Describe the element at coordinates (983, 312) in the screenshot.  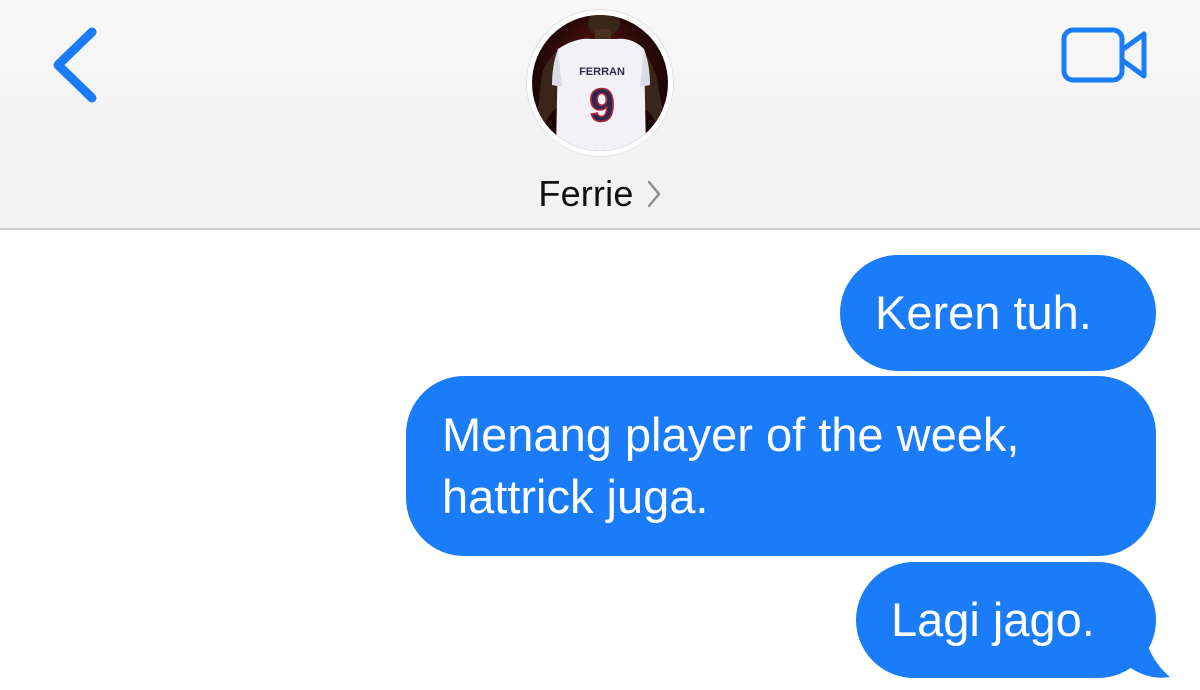
I see `message-text: Keren tuh.` at that location.